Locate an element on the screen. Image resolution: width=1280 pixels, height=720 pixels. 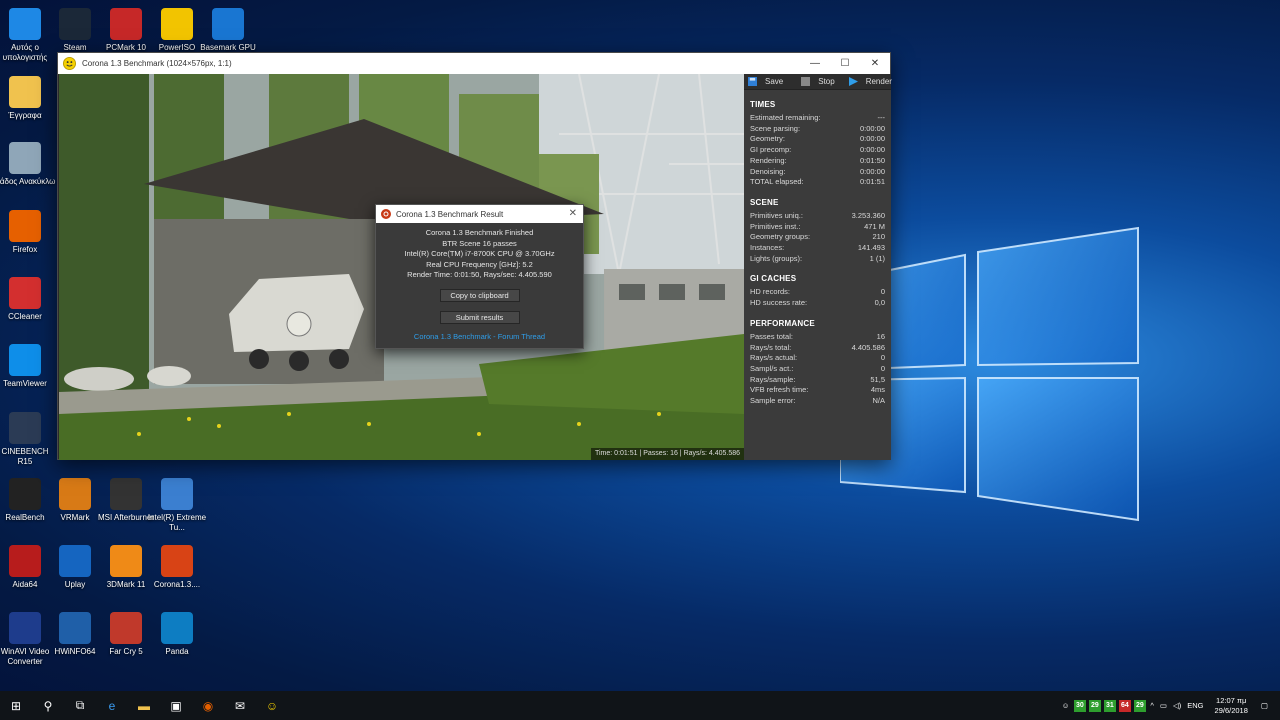
steam-icon is located at coordinates (75, 24).